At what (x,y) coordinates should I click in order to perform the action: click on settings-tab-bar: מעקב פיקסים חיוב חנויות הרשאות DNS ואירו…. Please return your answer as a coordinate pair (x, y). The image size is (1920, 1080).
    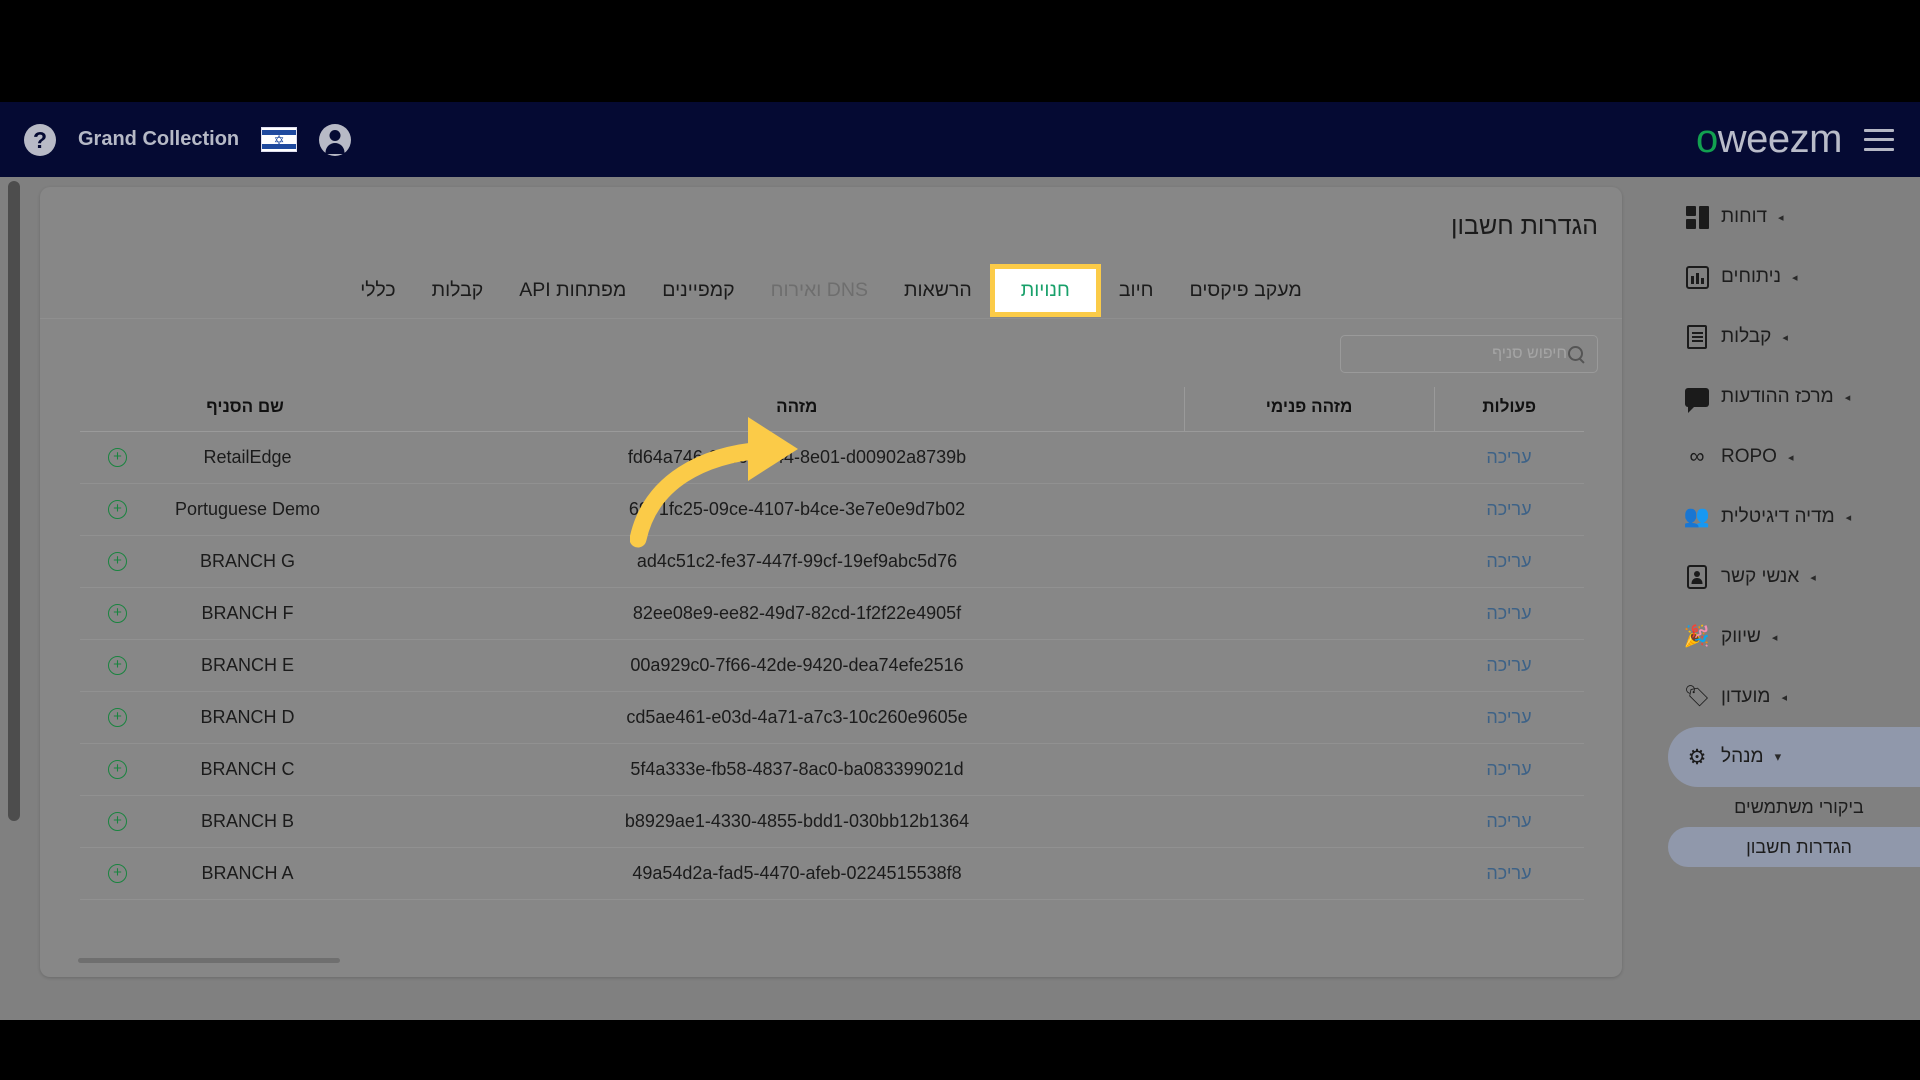
    Looking at the image, I should click on (831, 291).